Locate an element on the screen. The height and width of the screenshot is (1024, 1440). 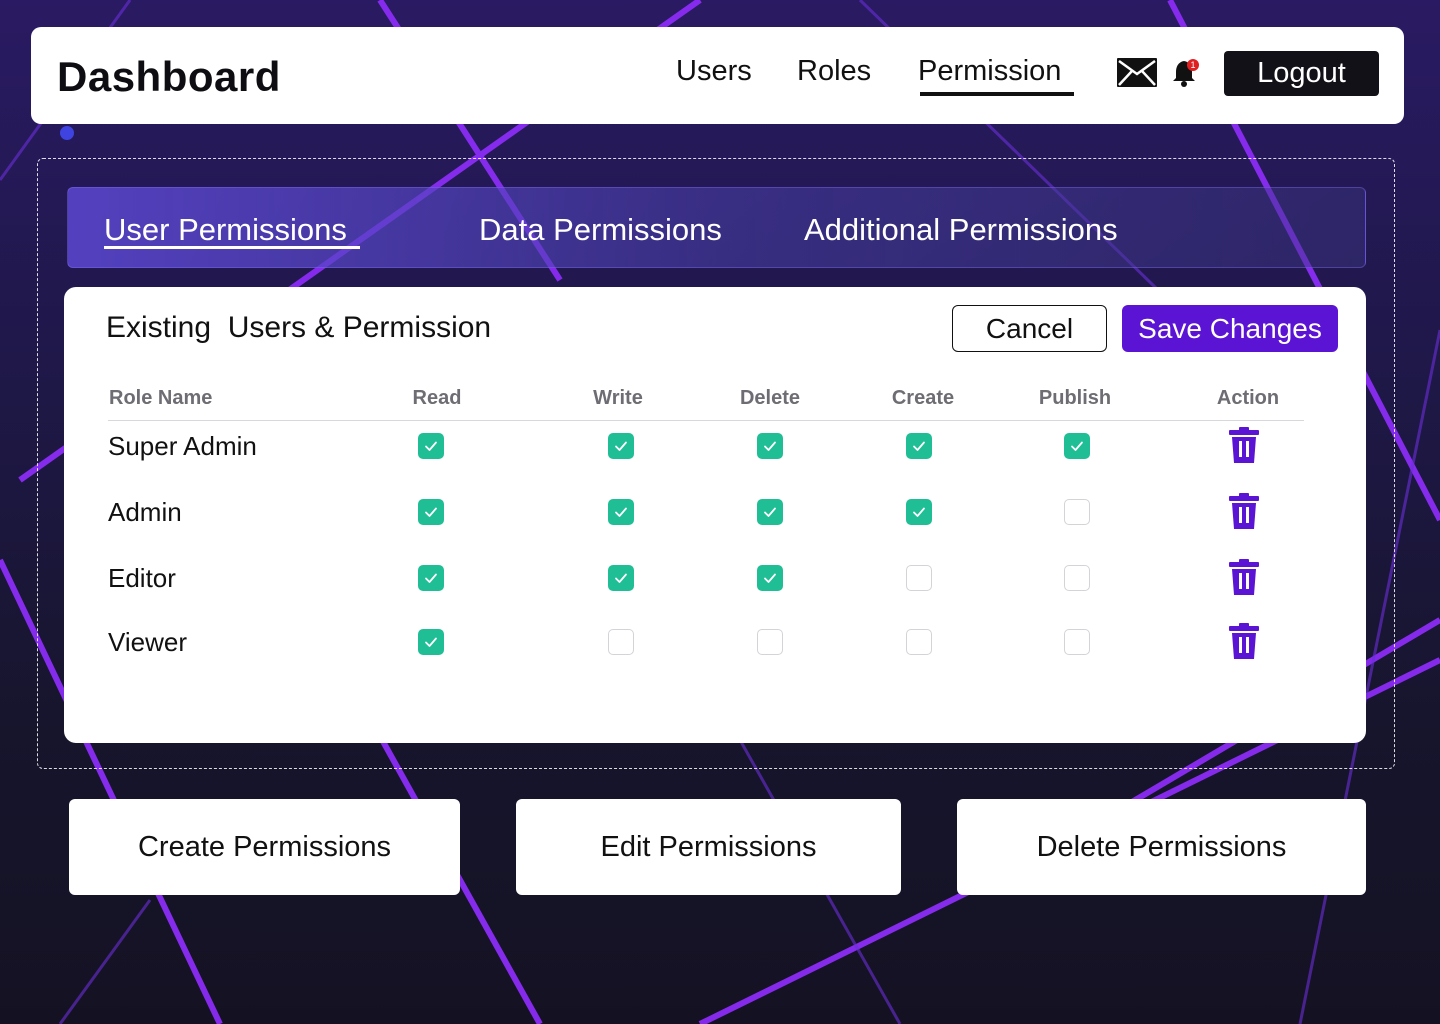
logout-button: Logout is located at coordinates (1301, 73).